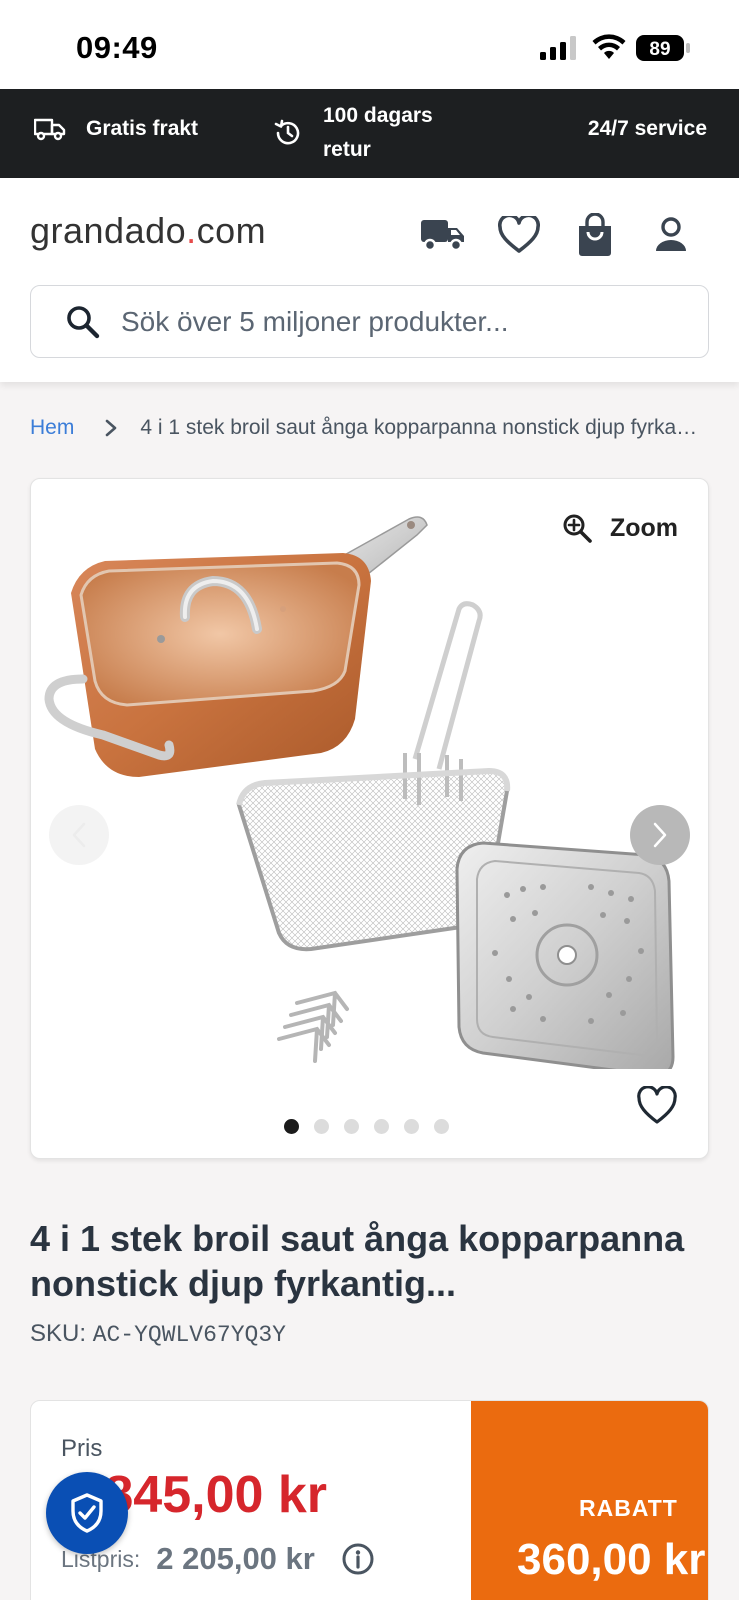 The width and height of the screenshot is (739, 1600). Describe the element at coordinates (659, 49) in the screenshot. I see `battery-level: 89` at that location.